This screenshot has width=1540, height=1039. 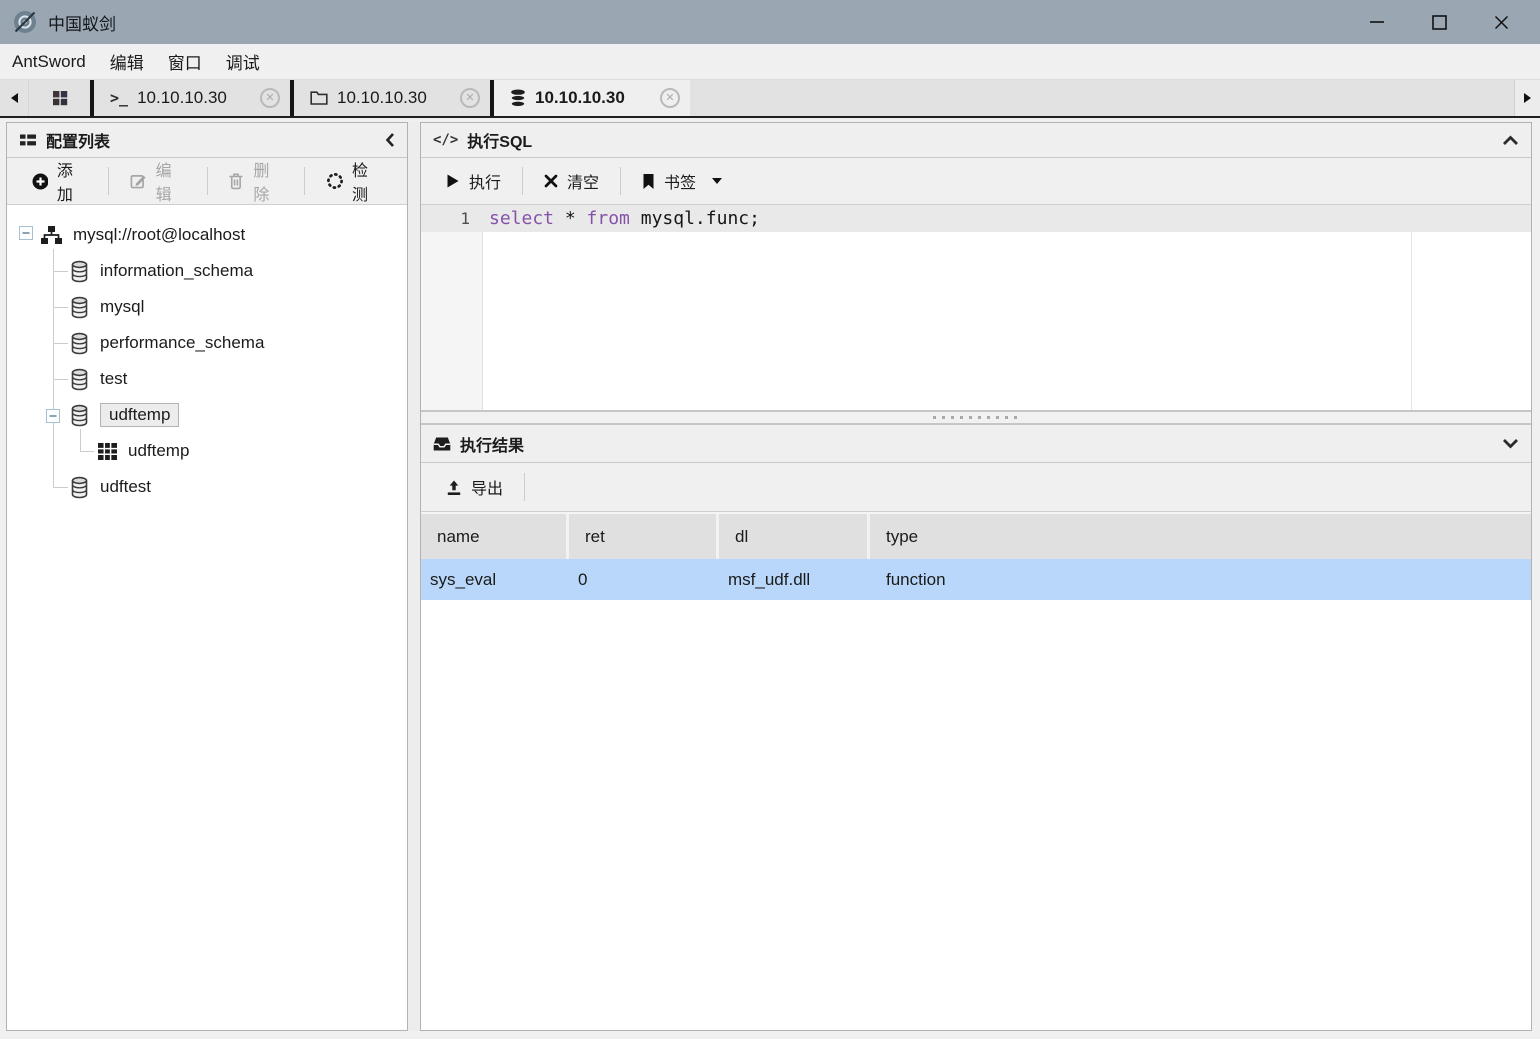 I want to click on chevron-up-icon, so click(x=1510, y=140).